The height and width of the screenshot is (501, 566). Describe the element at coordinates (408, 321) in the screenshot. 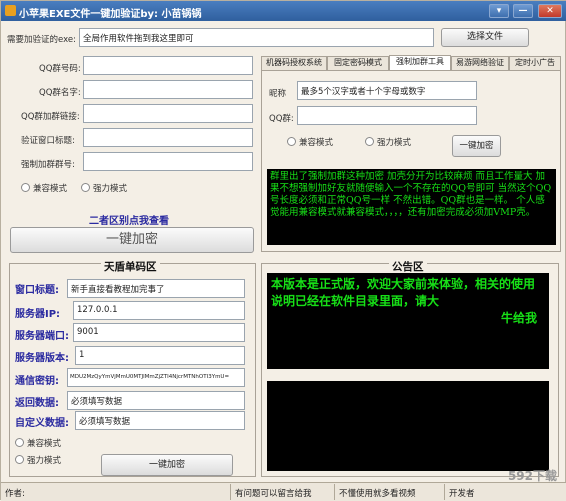

I see `notice-console: 本版本是正式版，欢迎大家前来体验，相关的使用说明已经在软件目录里面，请大 牛给我` at that location.